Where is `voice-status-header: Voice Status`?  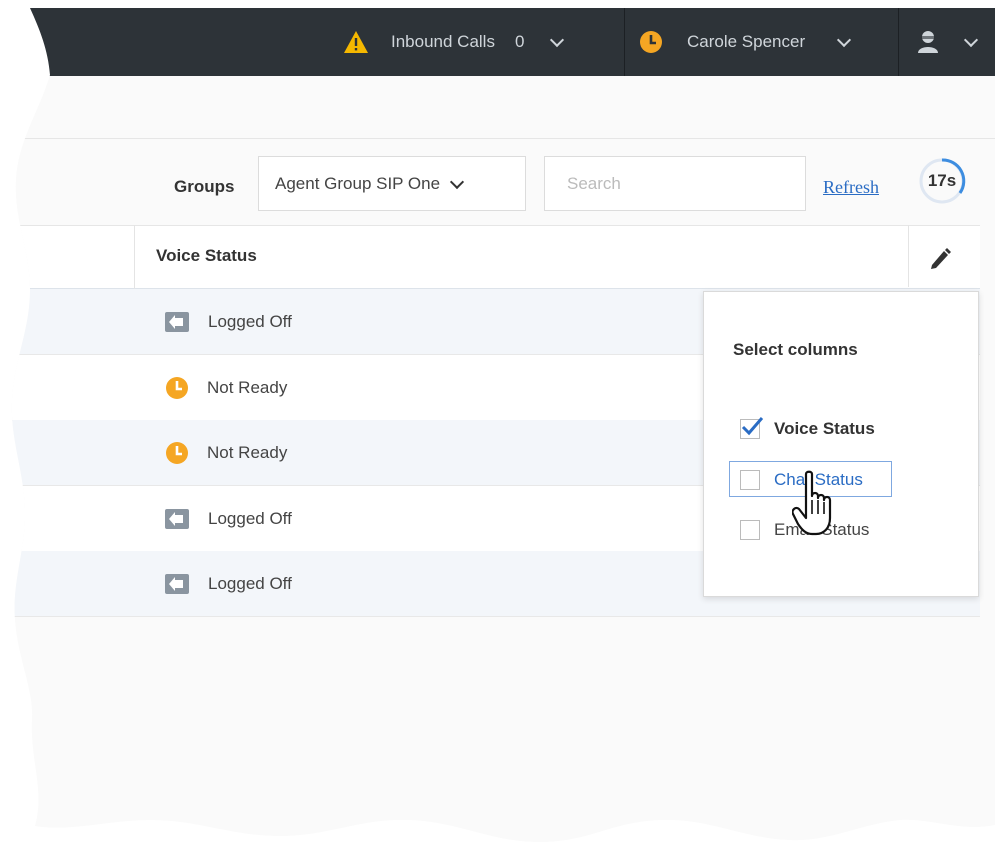 voice-status-header: Voice Status is located at coordinates (206, 256).